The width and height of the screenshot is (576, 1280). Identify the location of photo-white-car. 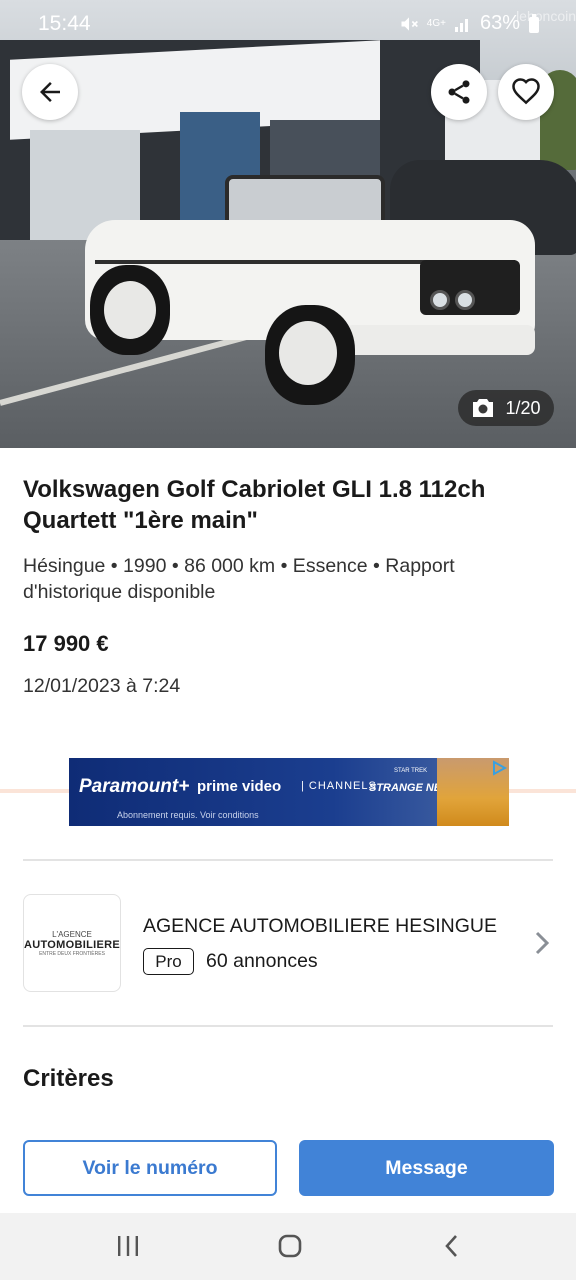
(310, 290).